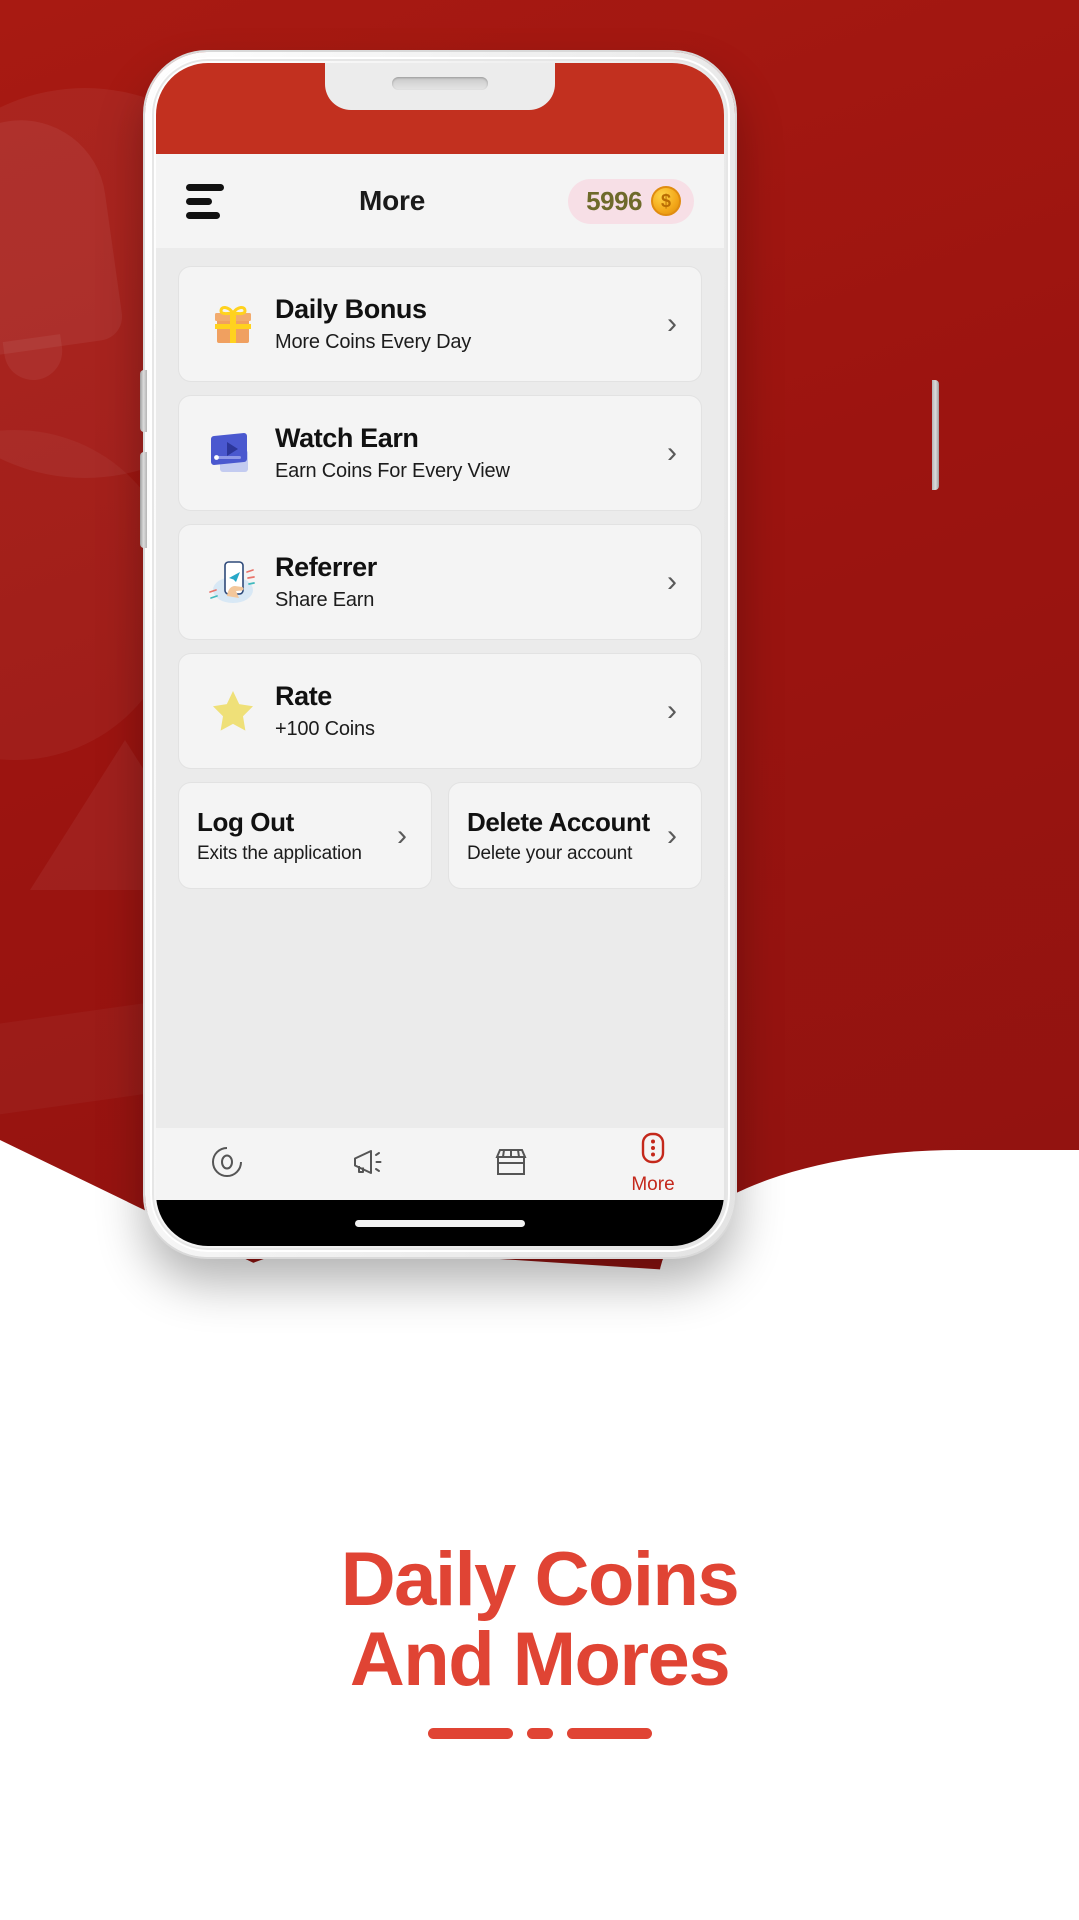 This screenshot has height=1920, width=1079. I want to click on divider-dash-long-left, so click(470, 1733).